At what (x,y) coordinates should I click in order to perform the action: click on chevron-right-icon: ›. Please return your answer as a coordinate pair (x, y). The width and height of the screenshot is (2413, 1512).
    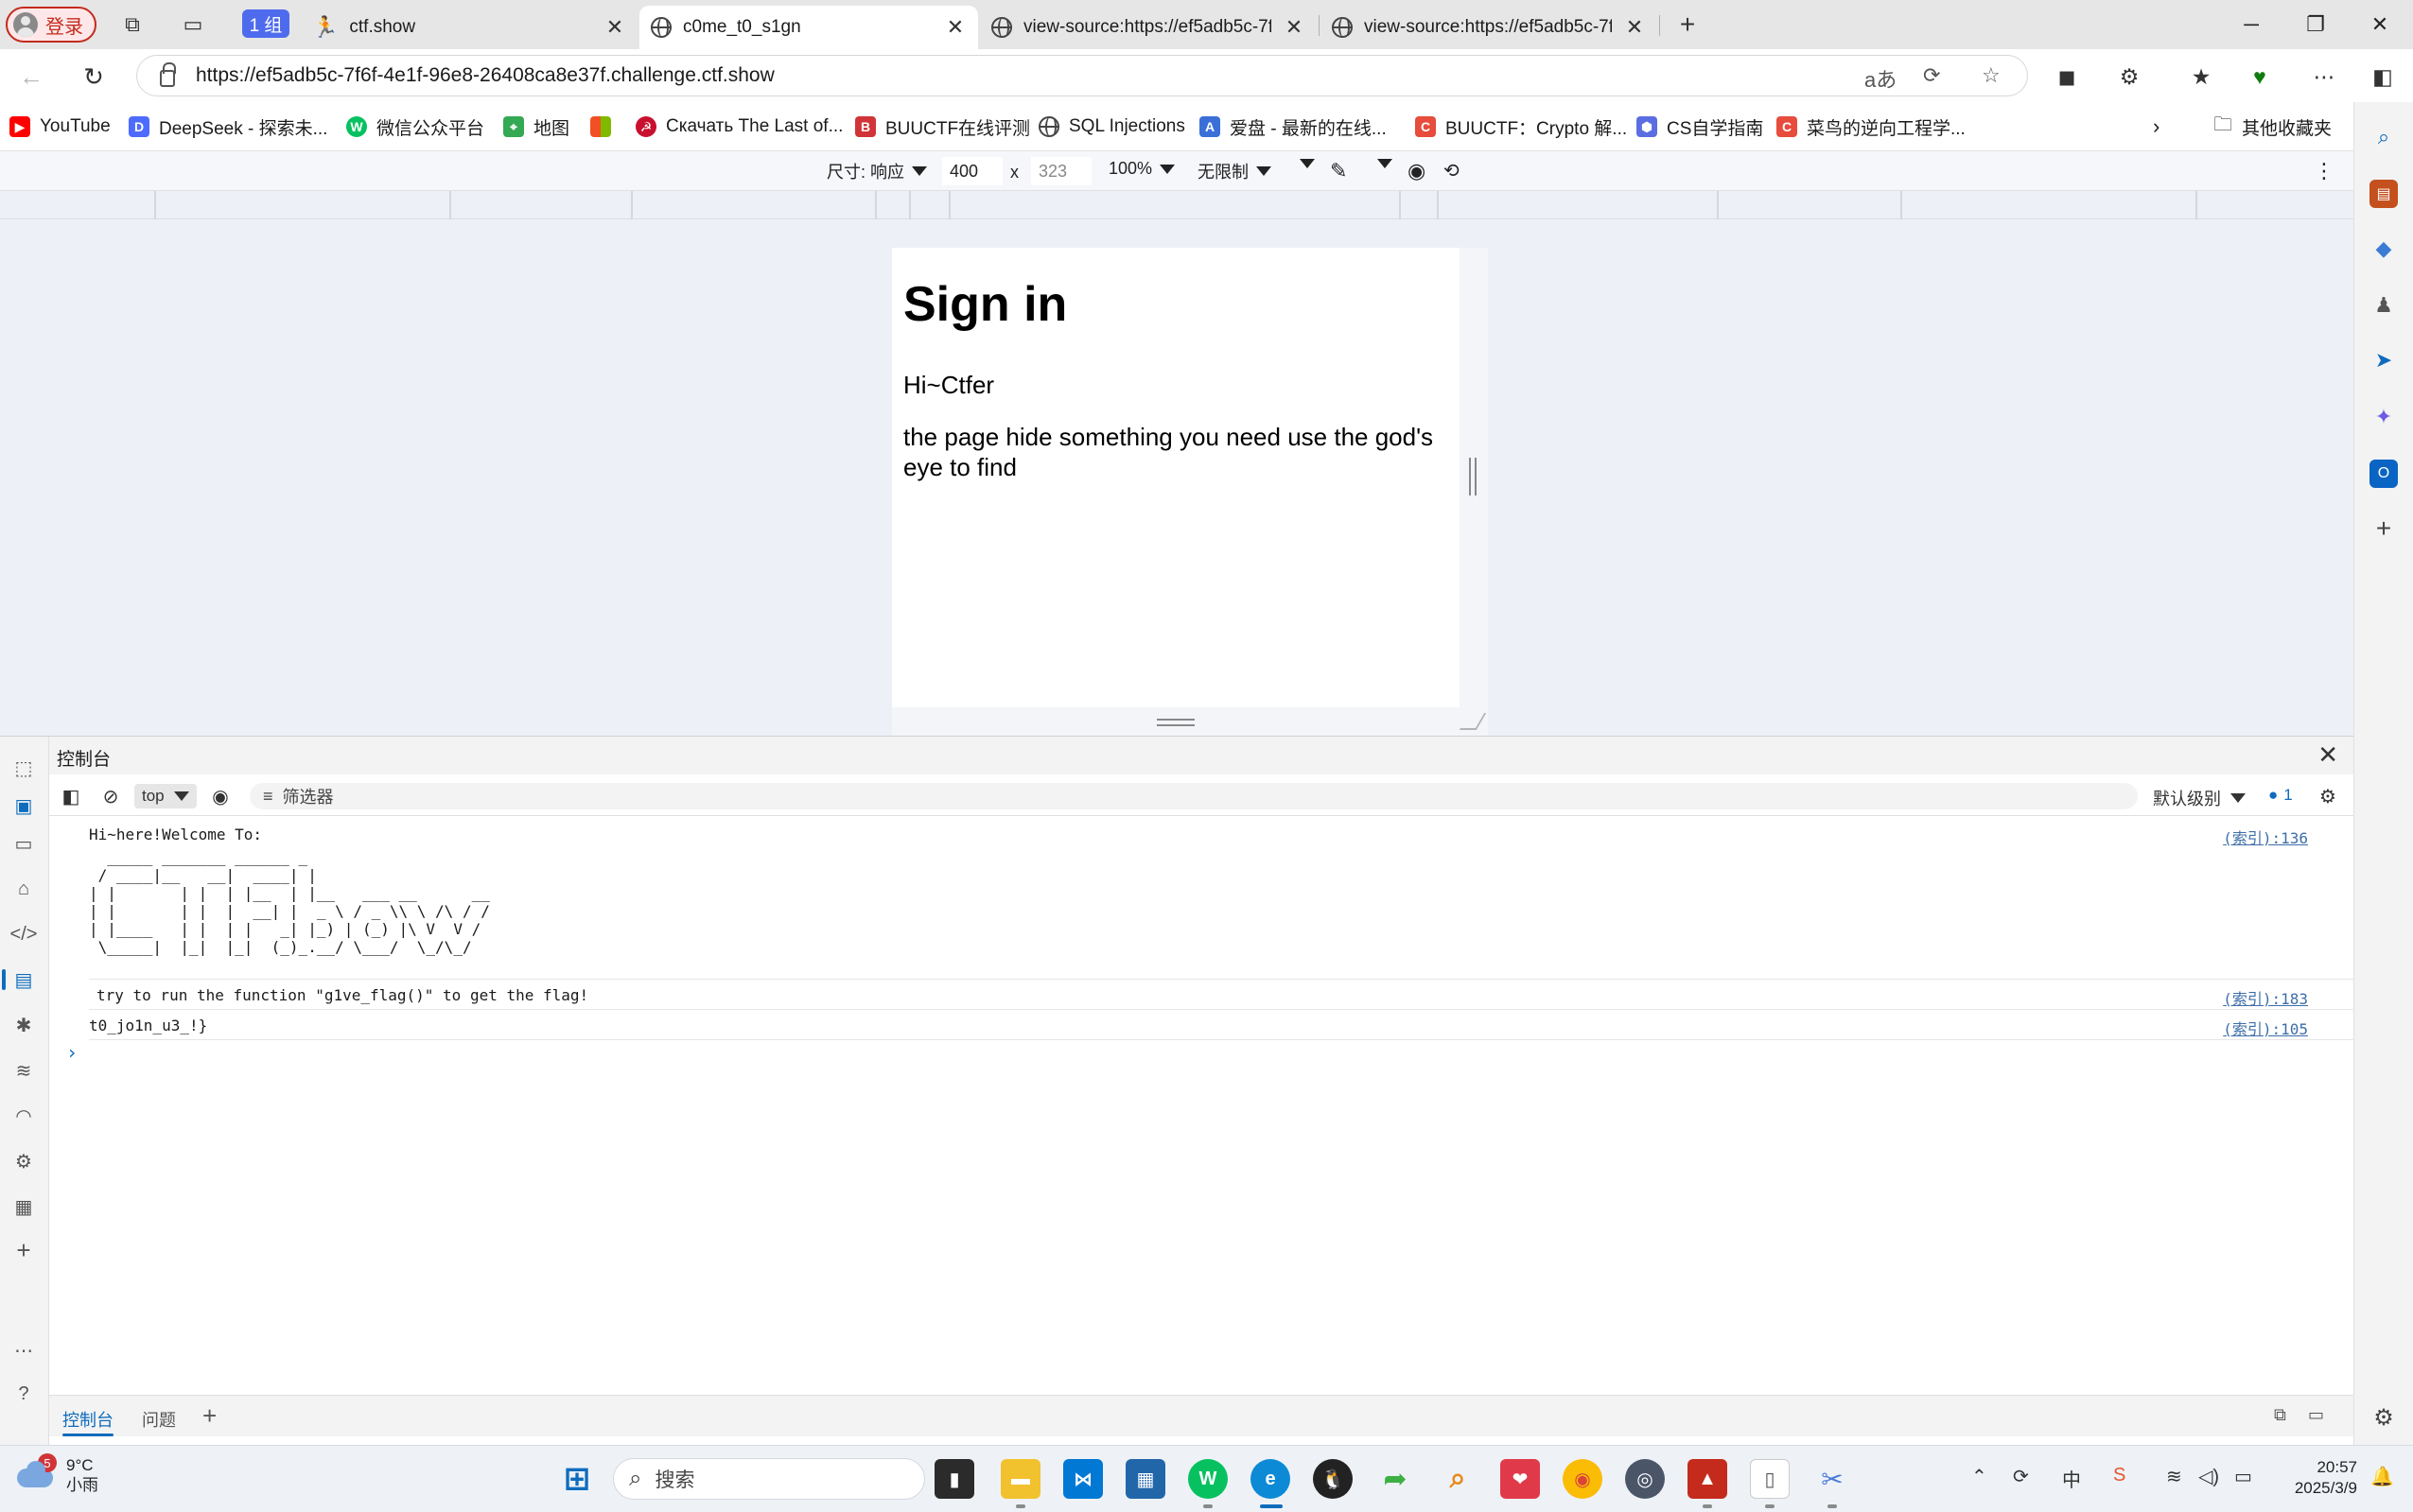
    Looking at the image, I should click on (2156, 127).